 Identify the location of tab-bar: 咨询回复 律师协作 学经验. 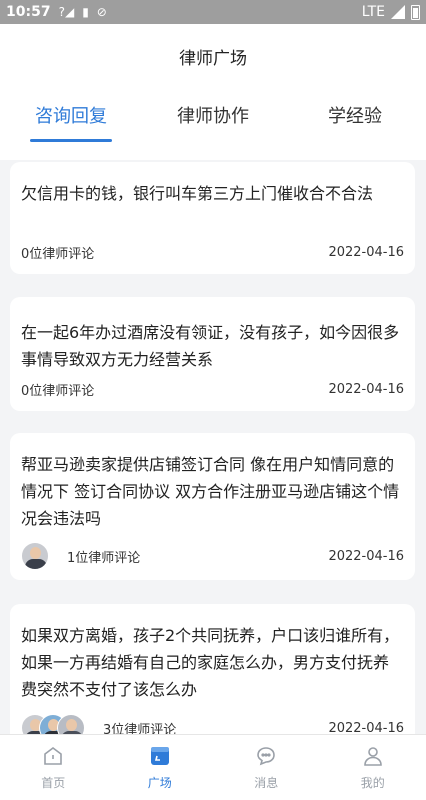
(213, 122).